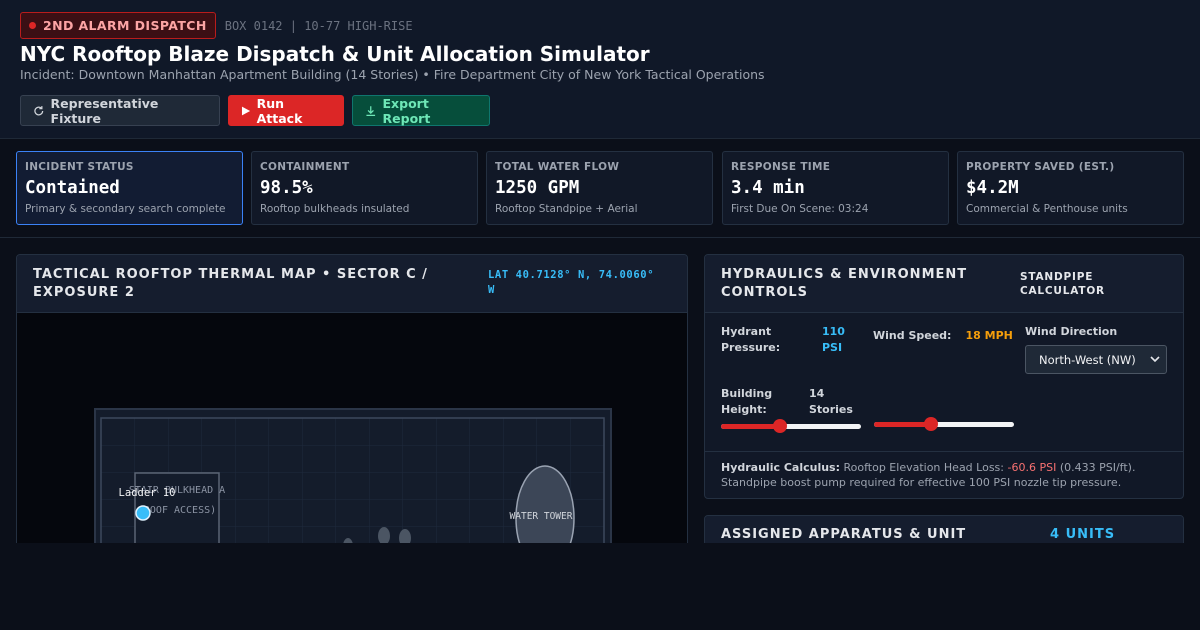 This screenshot has height=630, width=1200. I want to click on map-coordinates-line-1: LAT 40.7128° N, 74.0060°, so click(571, 275).